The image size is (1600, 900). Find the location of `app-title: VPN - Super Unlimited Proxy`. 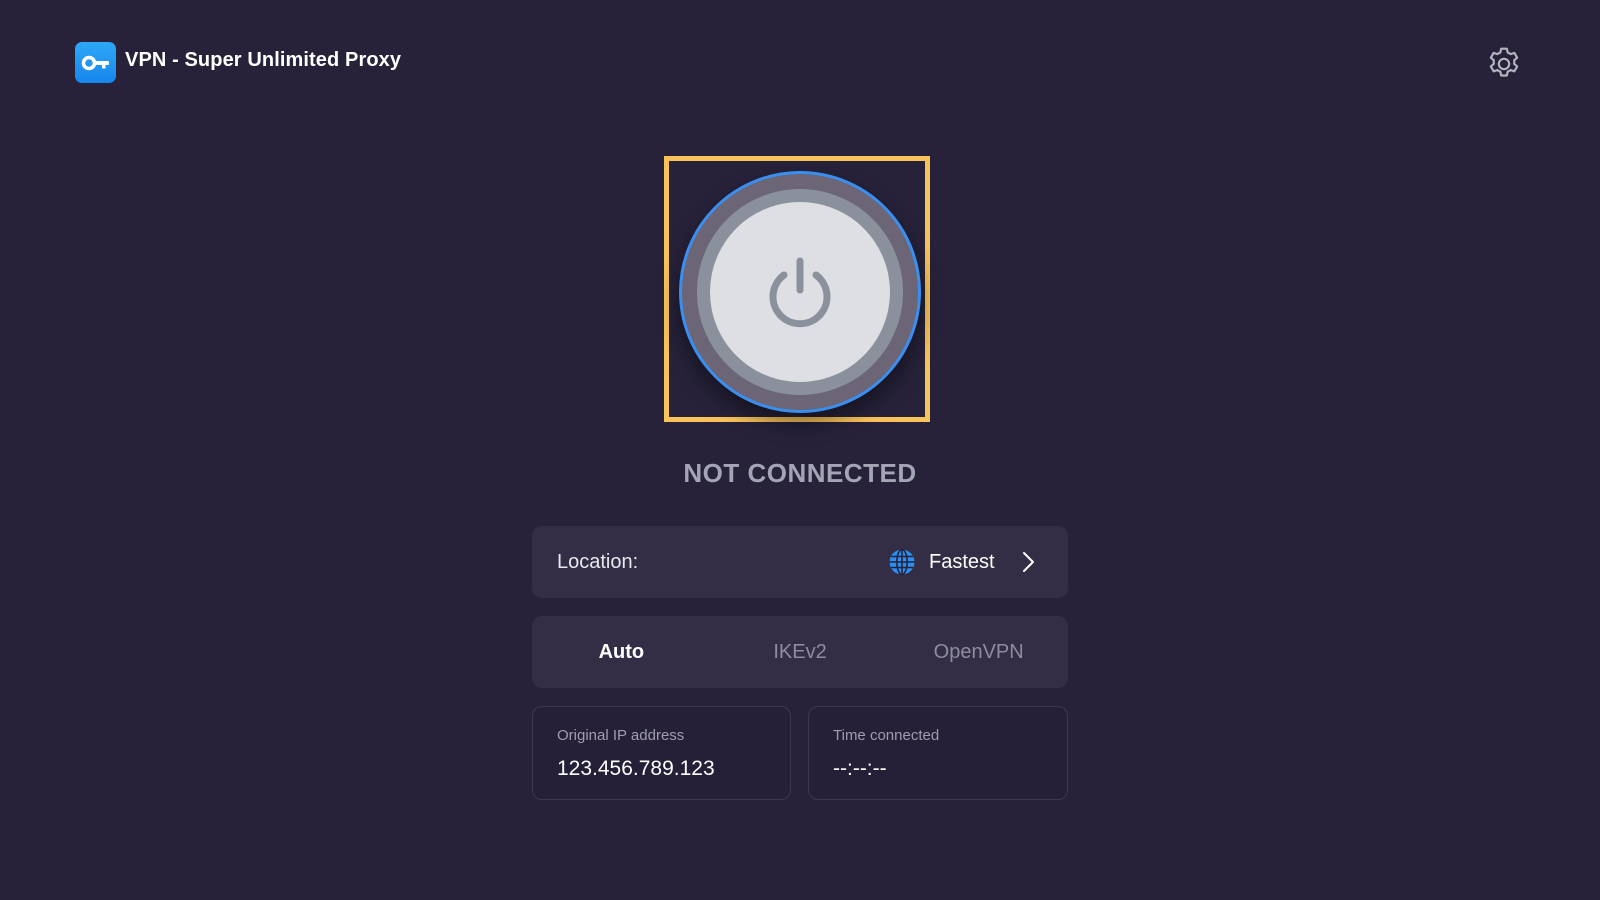

app-title: VPN - Super Unlimited Proxy is located at coordinates (263, 60).